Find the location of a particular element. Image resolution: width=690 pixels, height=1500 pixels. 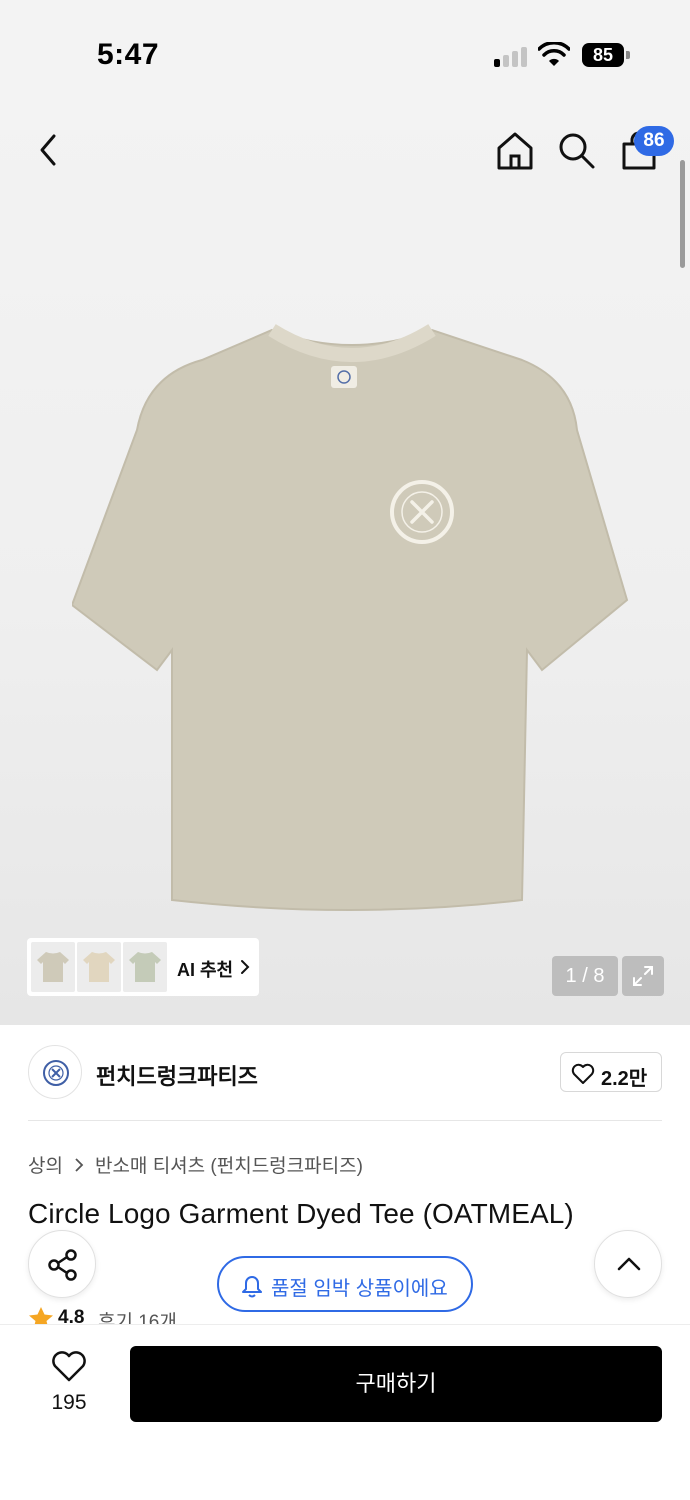

brand-avatar is located at coordinates (55, 1072).